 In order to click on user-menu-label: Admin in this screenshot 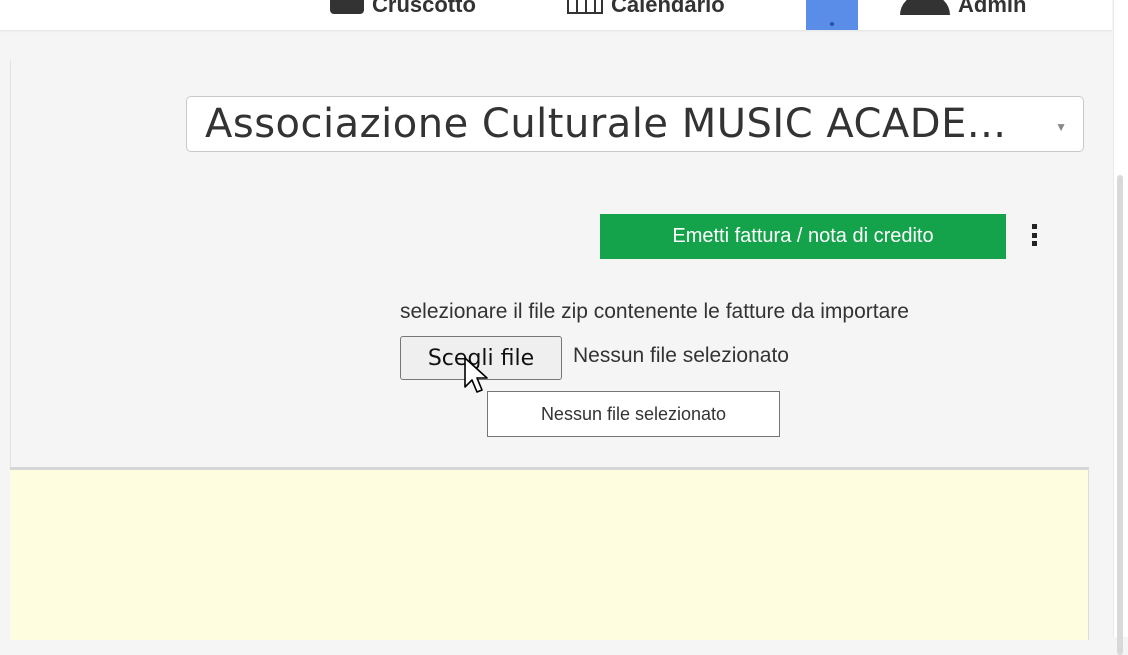, I will do `click(992, 8)`.